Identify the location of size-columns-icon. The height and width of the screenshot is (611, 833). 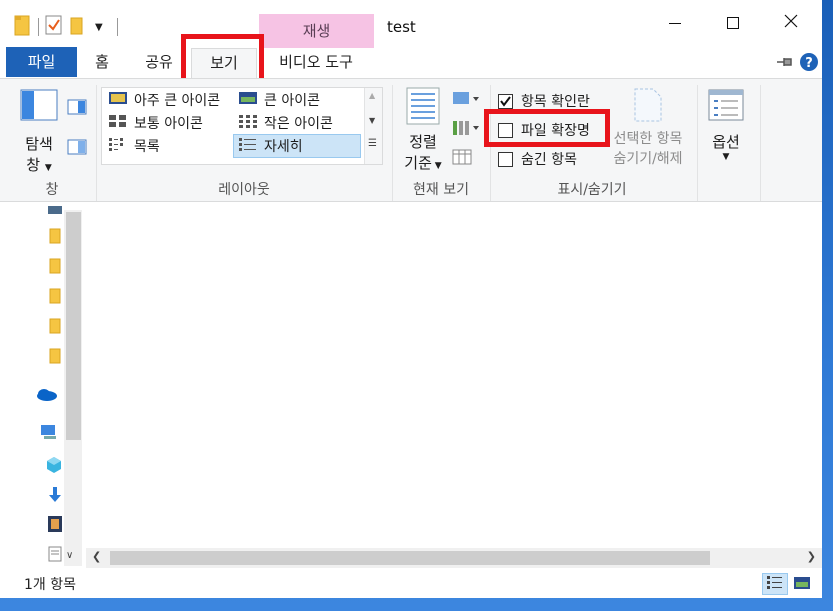
(462, 159).